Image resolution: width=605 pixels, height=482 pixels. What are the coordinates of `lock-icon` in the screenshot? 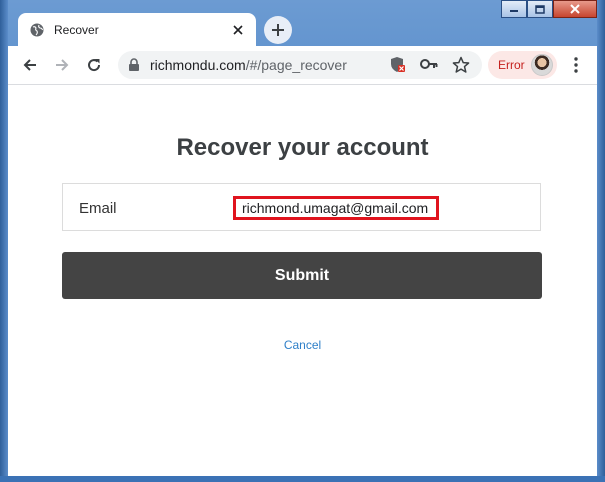 It's located at (134, 64).